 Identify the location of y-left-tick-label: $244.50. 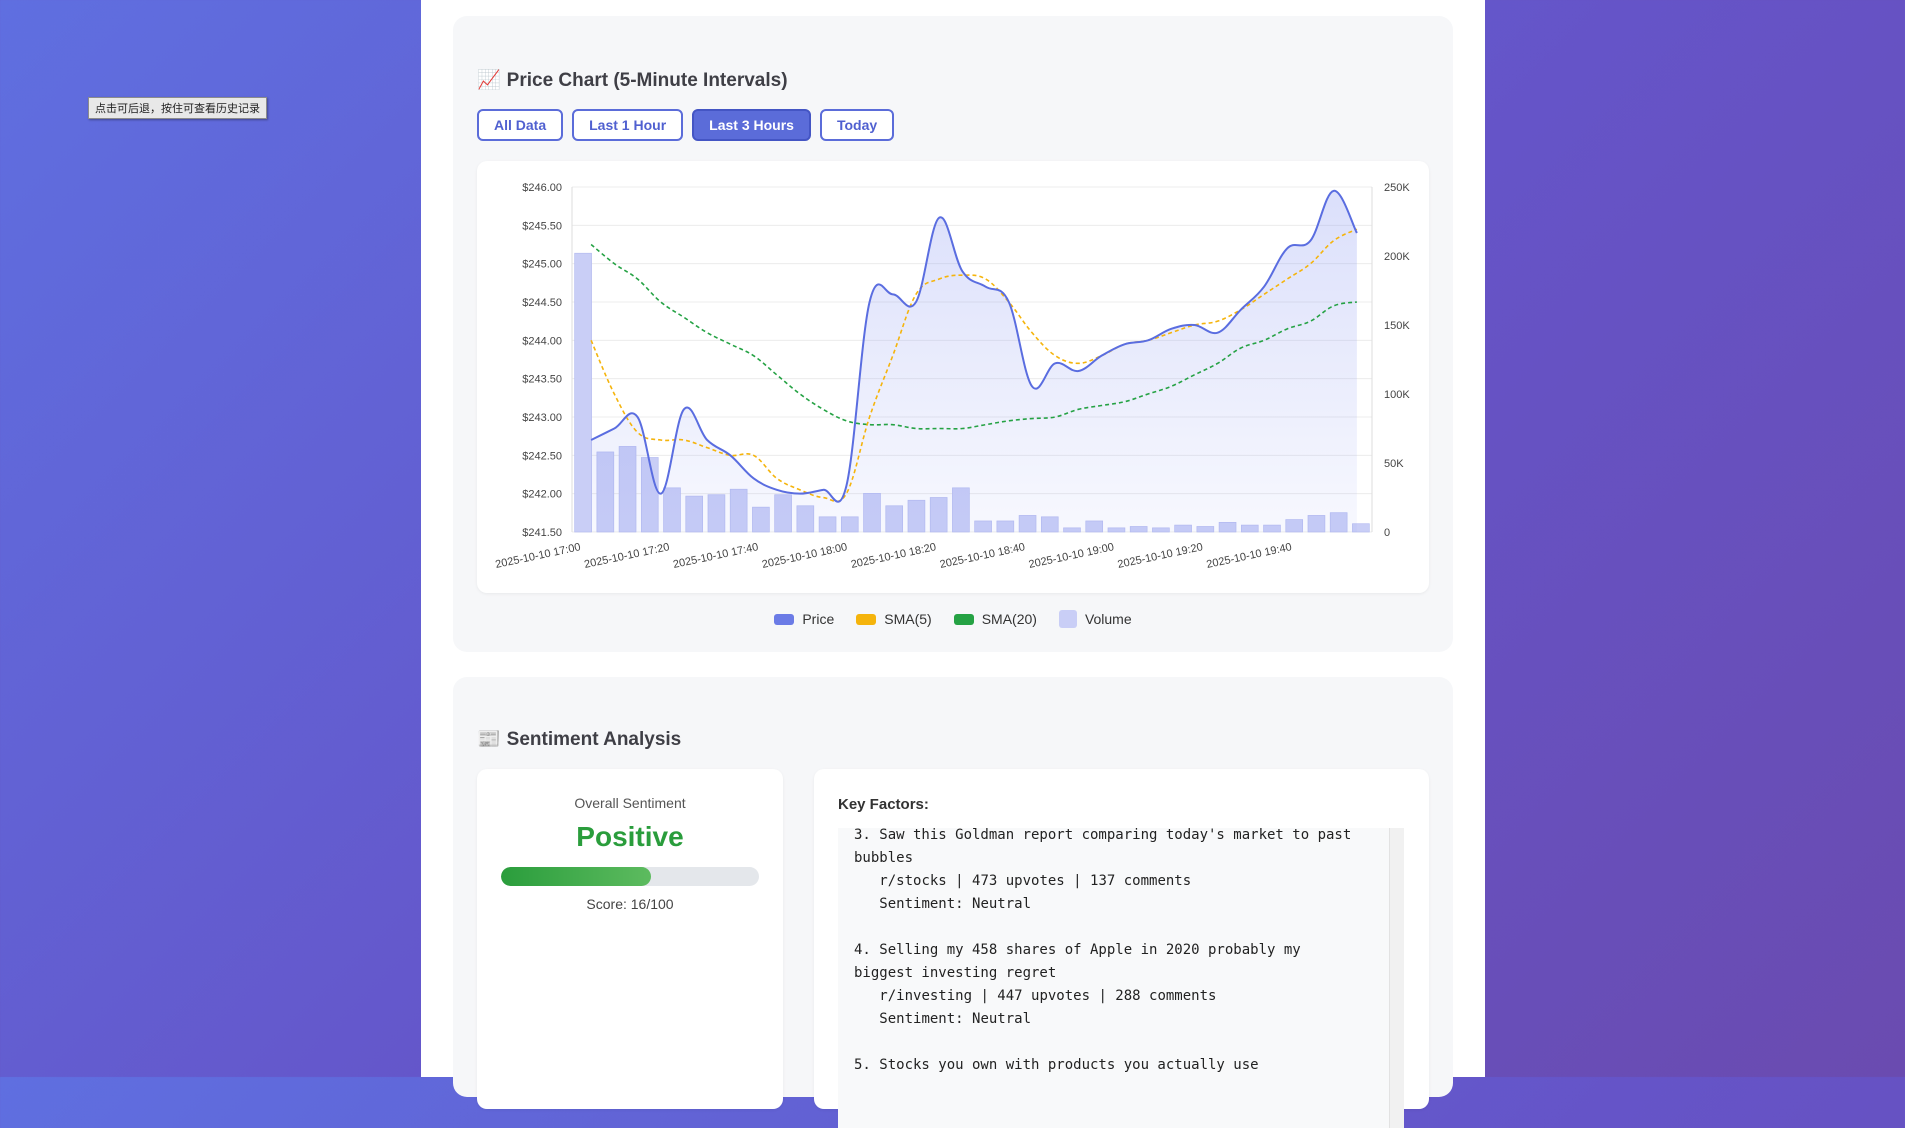
(542, 303).